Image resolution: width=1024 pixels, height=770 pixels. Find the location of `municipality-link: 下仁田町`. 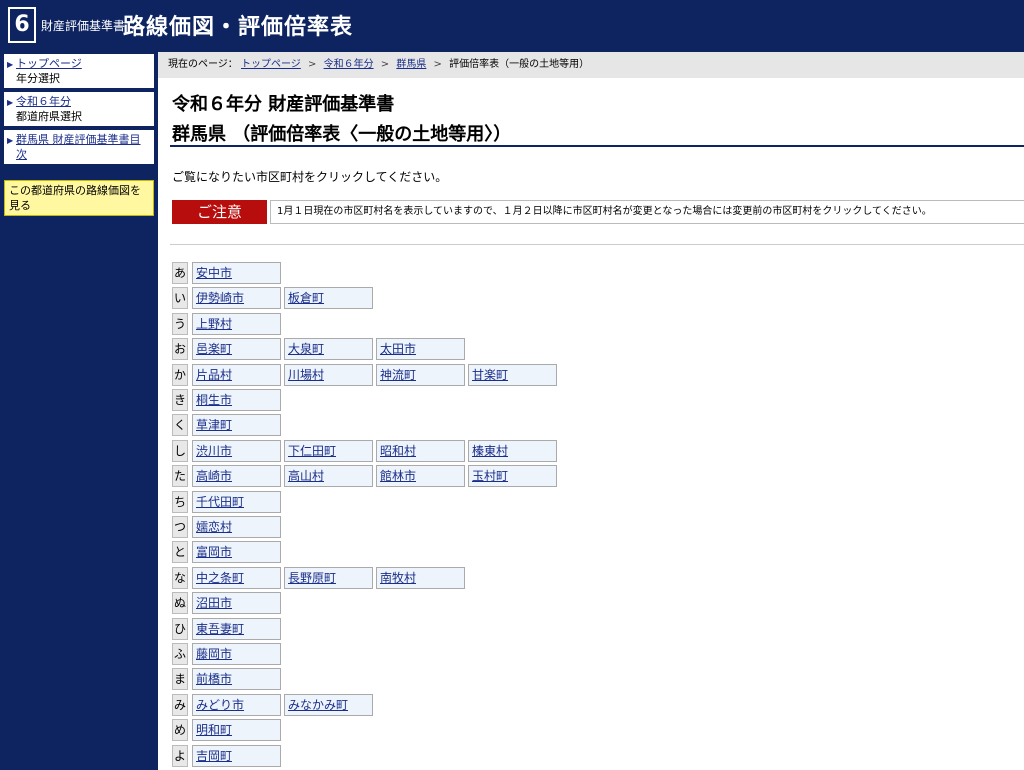

municipality-link: 下仁田町 is located at coordinates (312, 451).